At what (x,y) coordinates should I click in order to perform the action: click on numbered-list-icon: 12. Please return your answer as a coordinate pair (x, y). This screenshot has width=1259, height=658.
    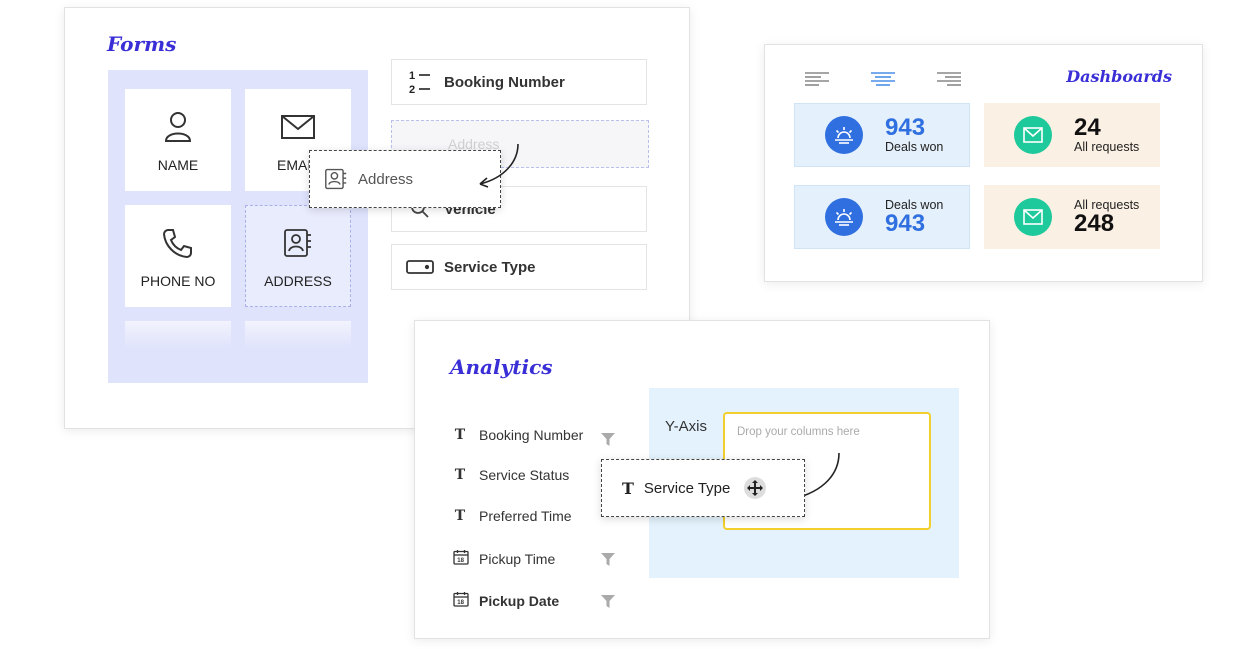
    Looking at the image, I should click on (420, 82).